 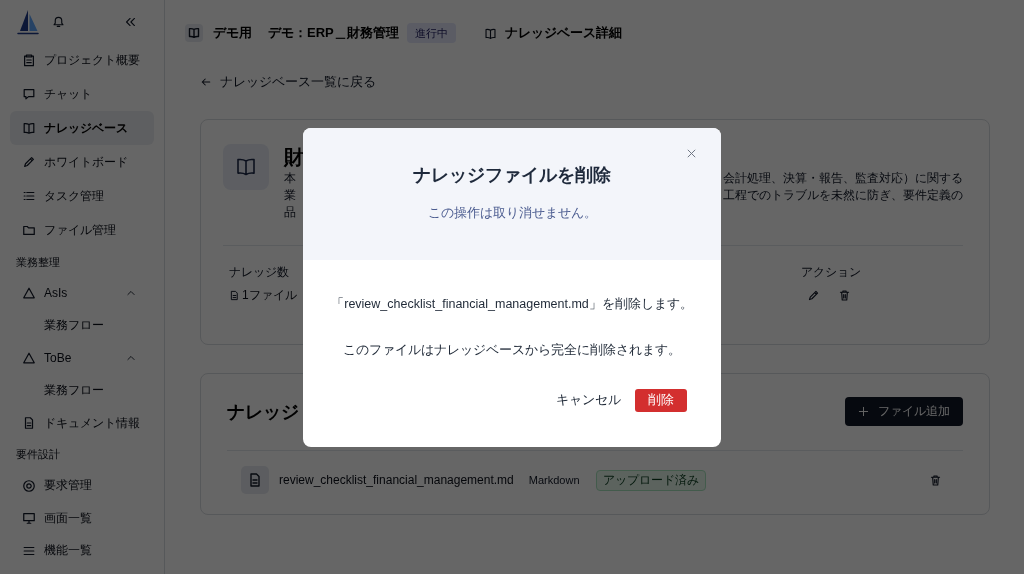 I want to click on section-heading: 要件設計, so click(x=37, y=454).